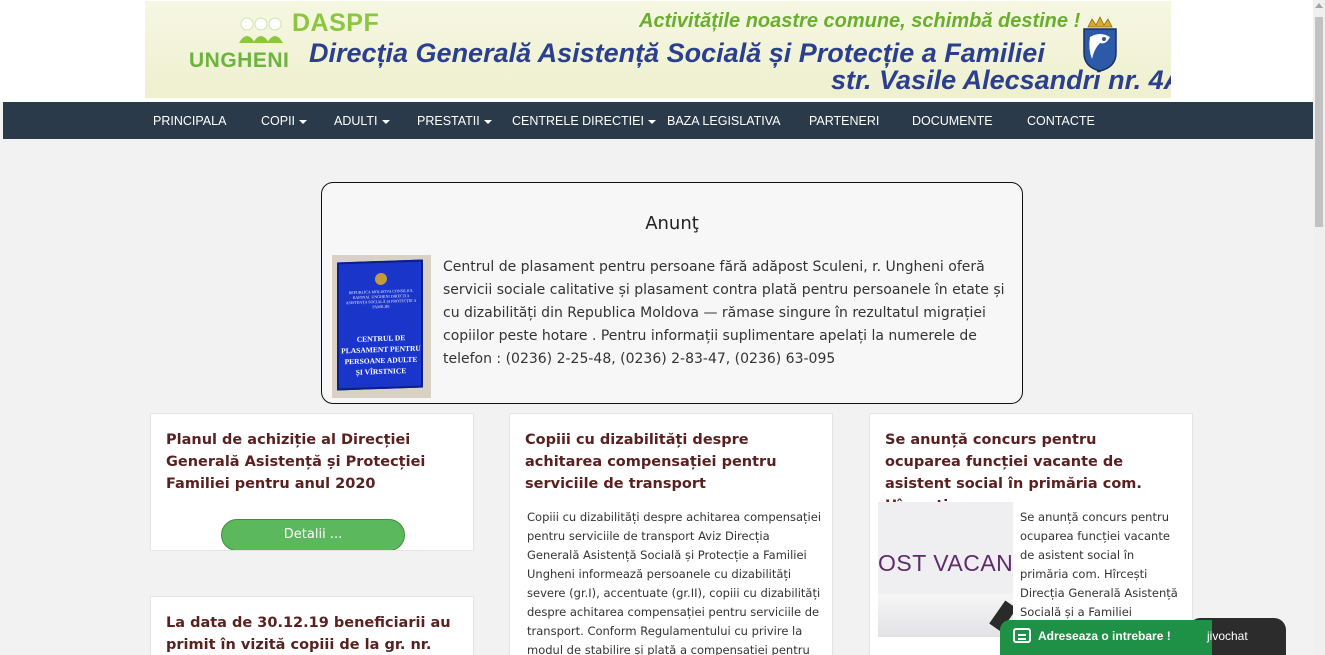 The height and width of the screenshot is (655, 1325). I want to click on scrollbar-thumb, so click(1319, 122).